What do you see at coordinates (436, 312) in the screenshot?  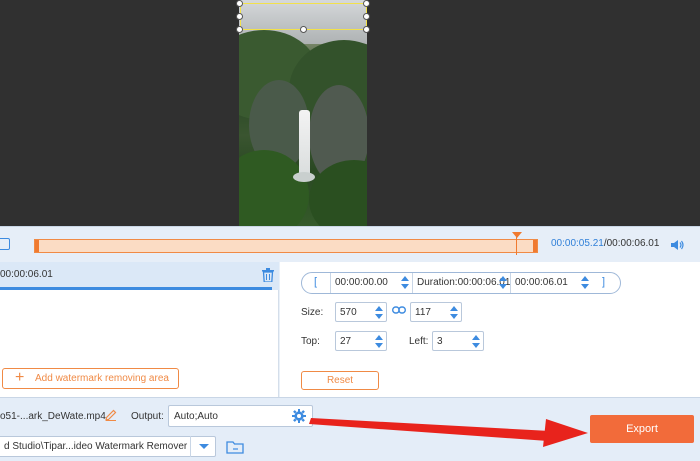 I see `height-field: 117` at bounding box center [436, 312].